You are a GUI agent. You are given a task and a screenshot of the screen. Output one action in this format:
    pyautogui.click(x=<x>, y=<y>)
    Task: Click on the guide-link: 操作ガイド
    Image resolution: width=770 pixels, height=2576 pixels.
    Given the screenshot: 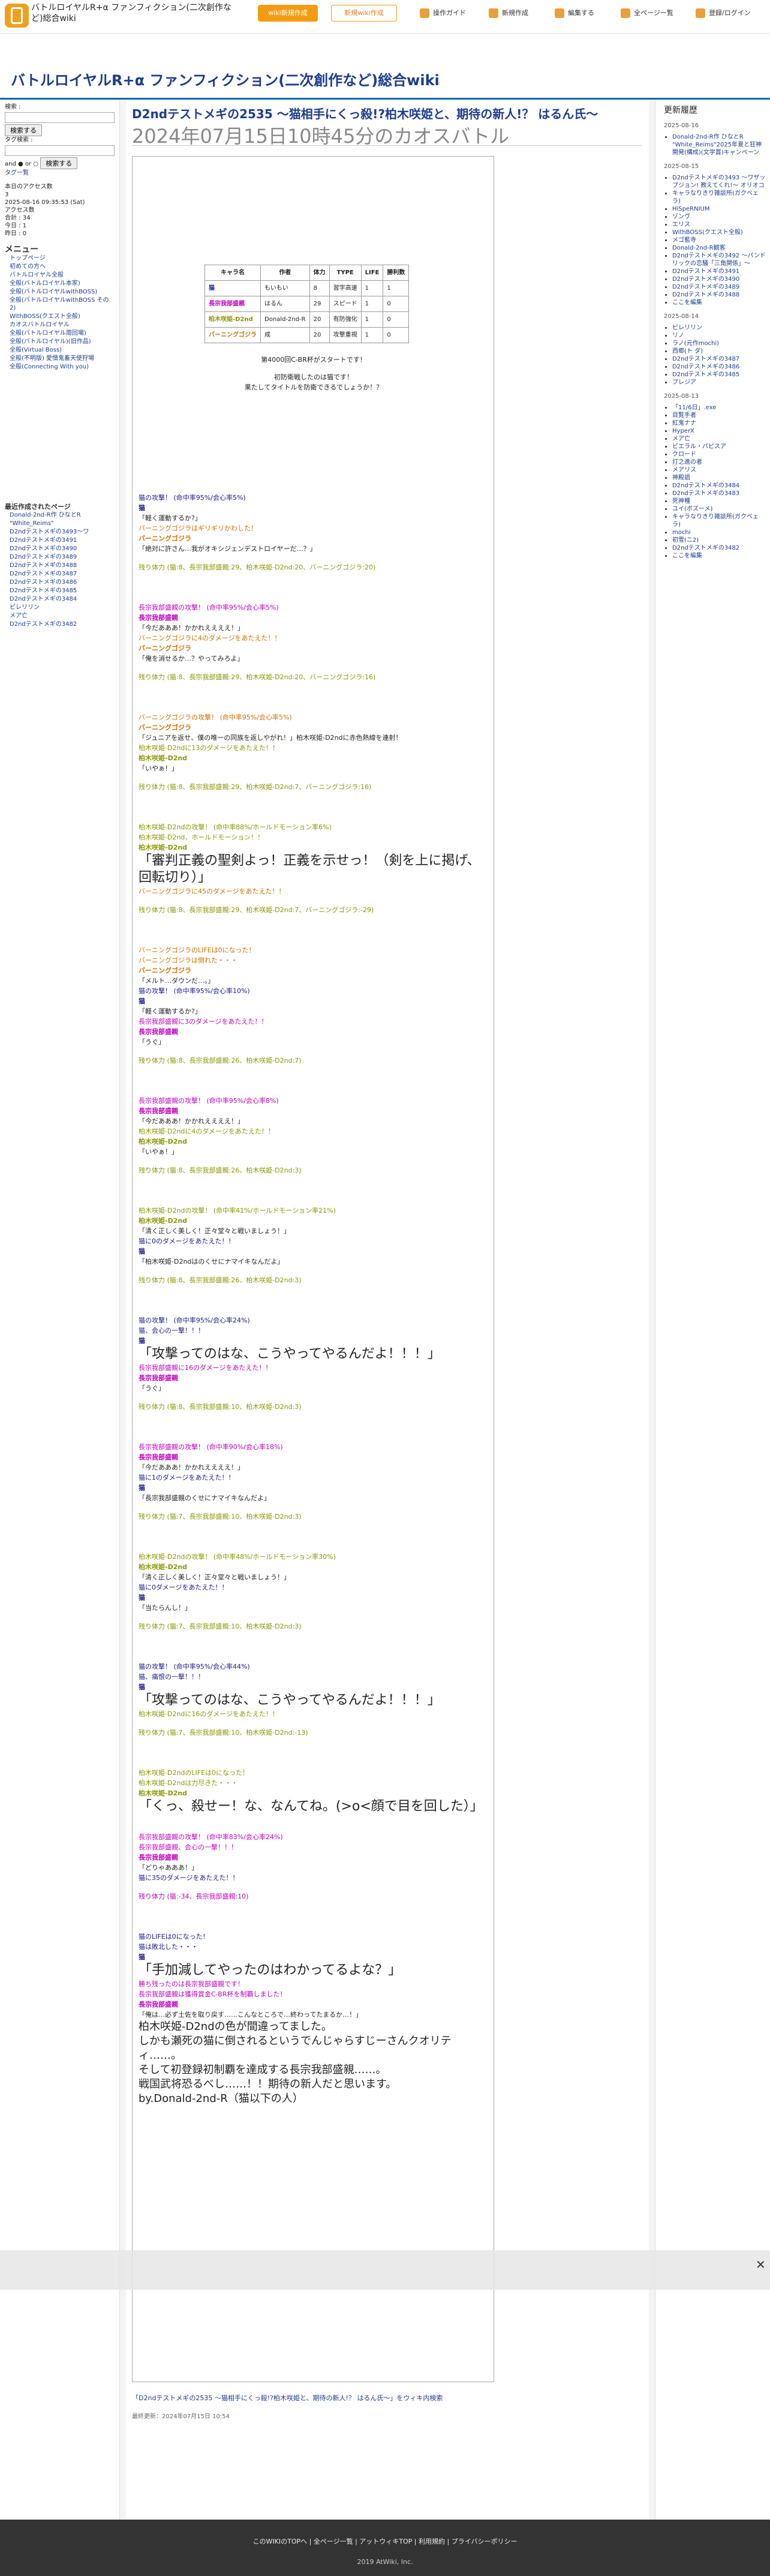 What is the action you would take?
    pyautogui.click(x=443, y=13)
    